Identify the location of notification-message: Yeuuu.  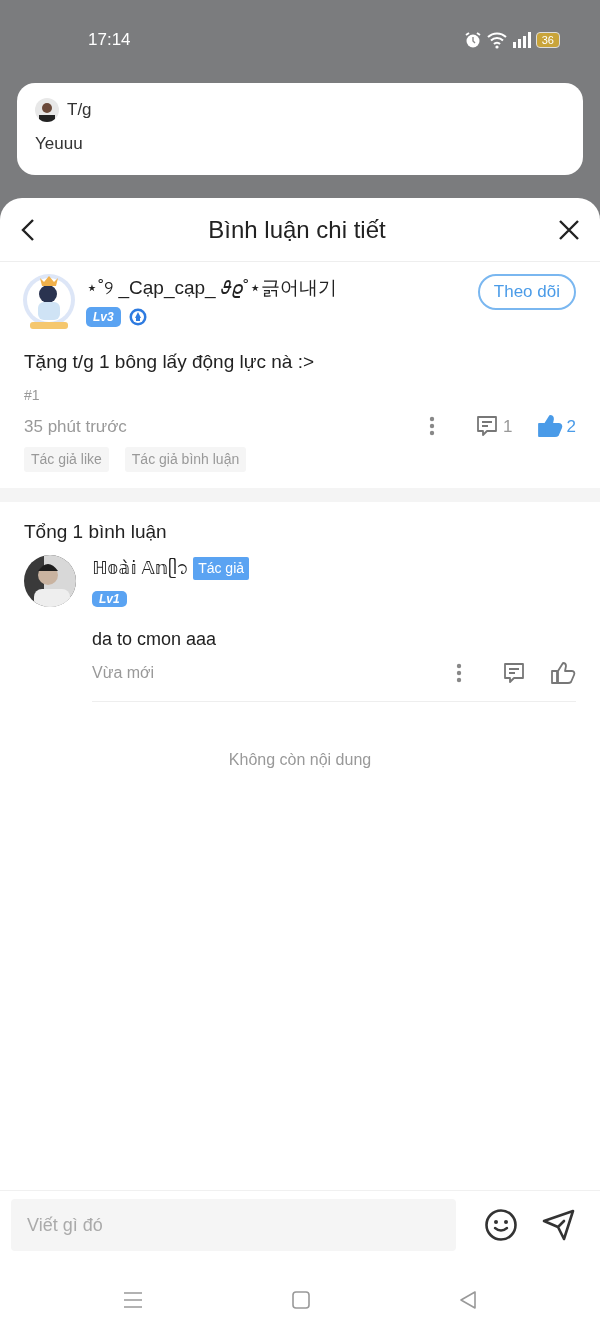
(59, 143).